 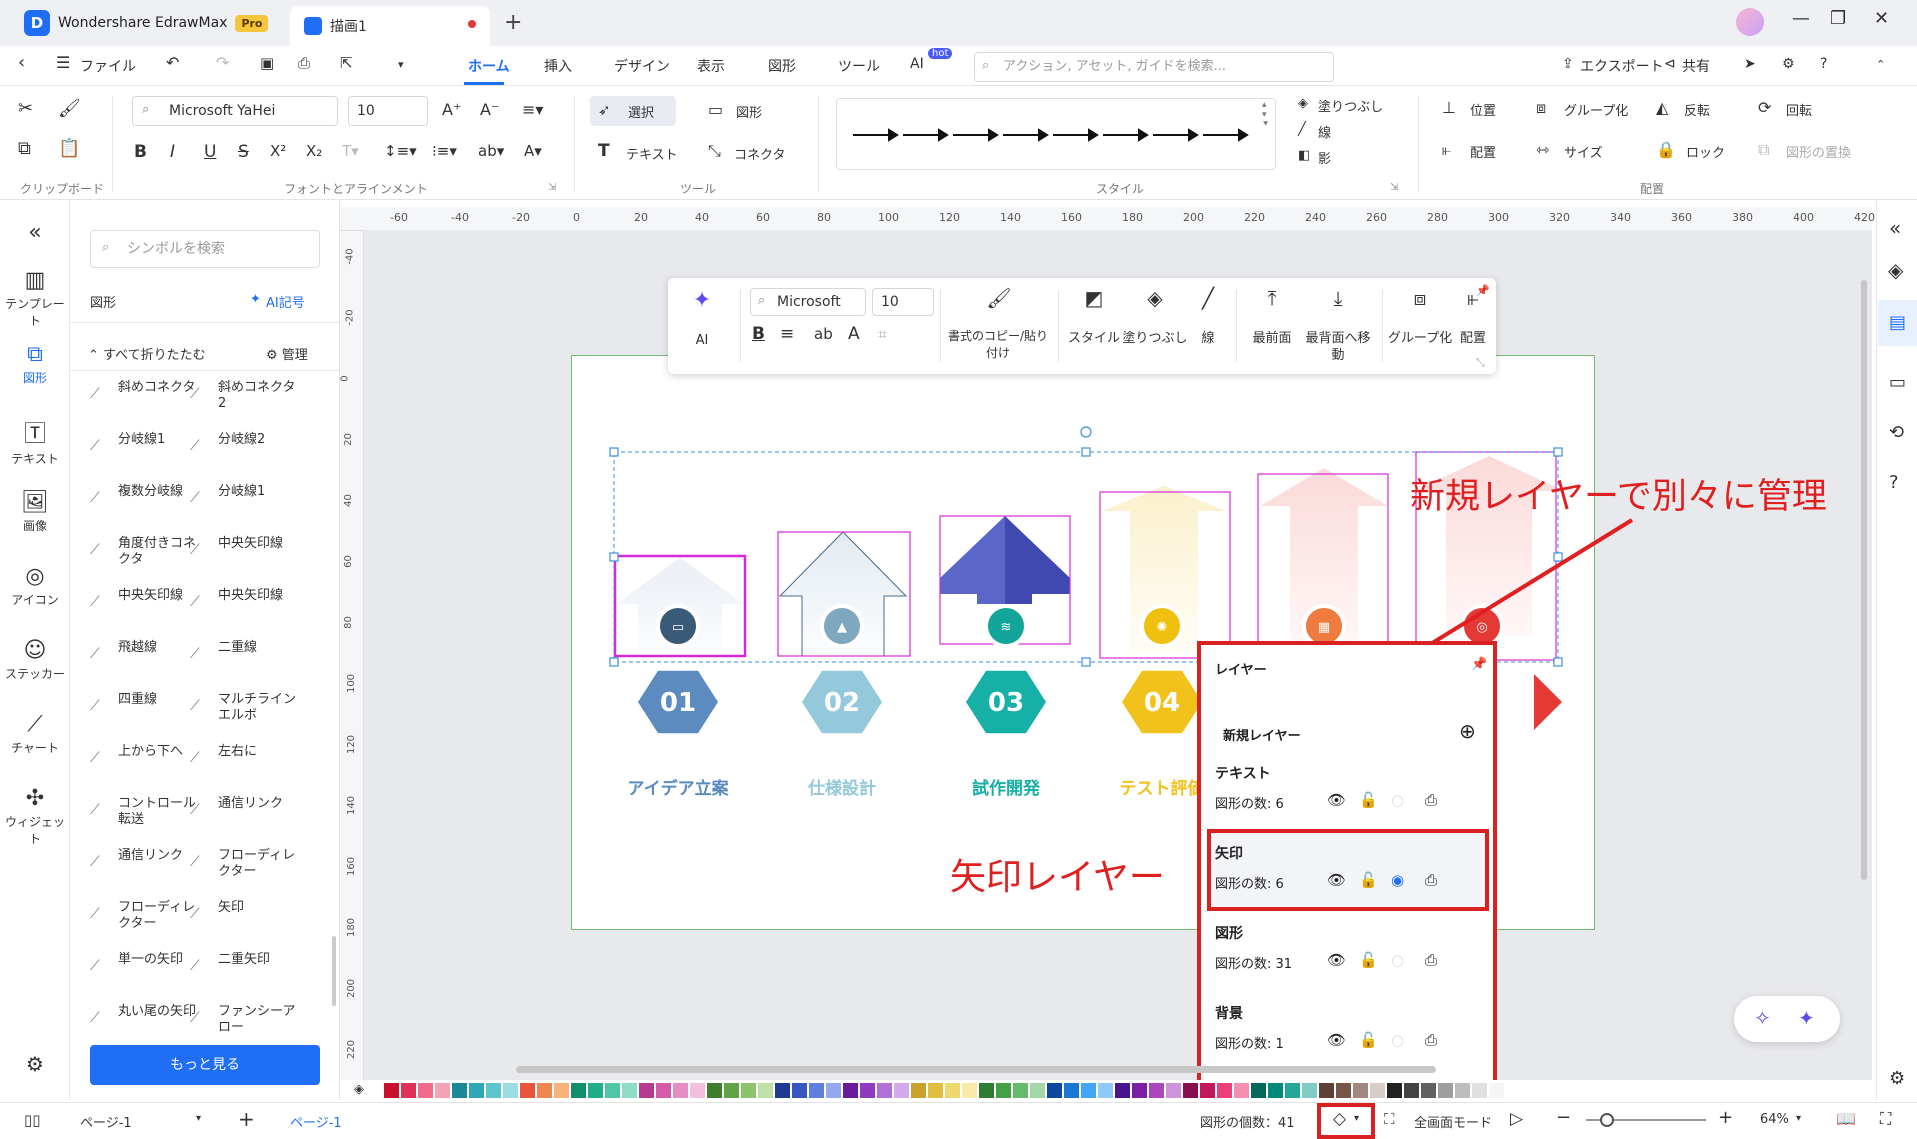 I want to click on help-circle-icon: ?, so click(x=1894, y=482).